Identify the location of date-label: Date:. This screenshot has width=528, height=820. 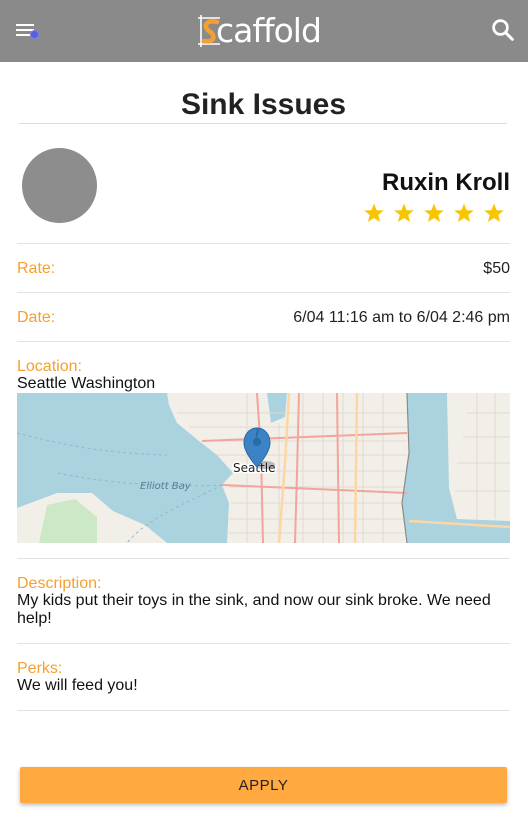
(36, 317).